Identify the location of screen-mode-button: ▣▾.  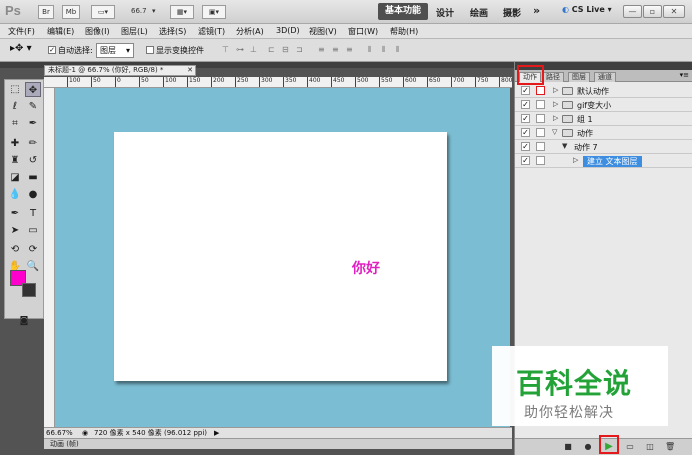
(214, 12).